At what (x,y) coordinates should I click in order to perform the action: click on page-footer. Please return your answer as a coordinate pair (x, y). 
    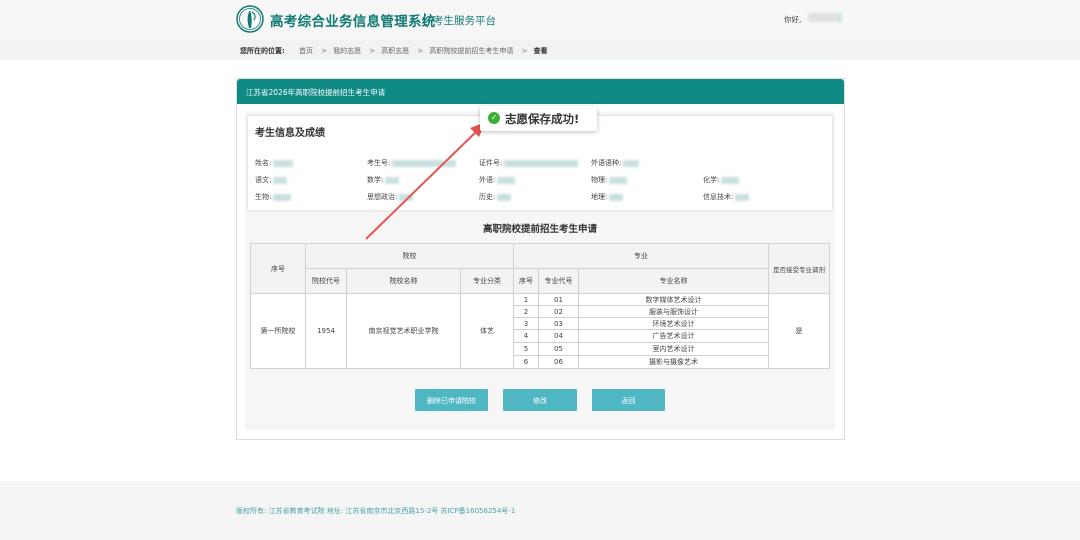
    Looking at the image, I should click on (540, 510).